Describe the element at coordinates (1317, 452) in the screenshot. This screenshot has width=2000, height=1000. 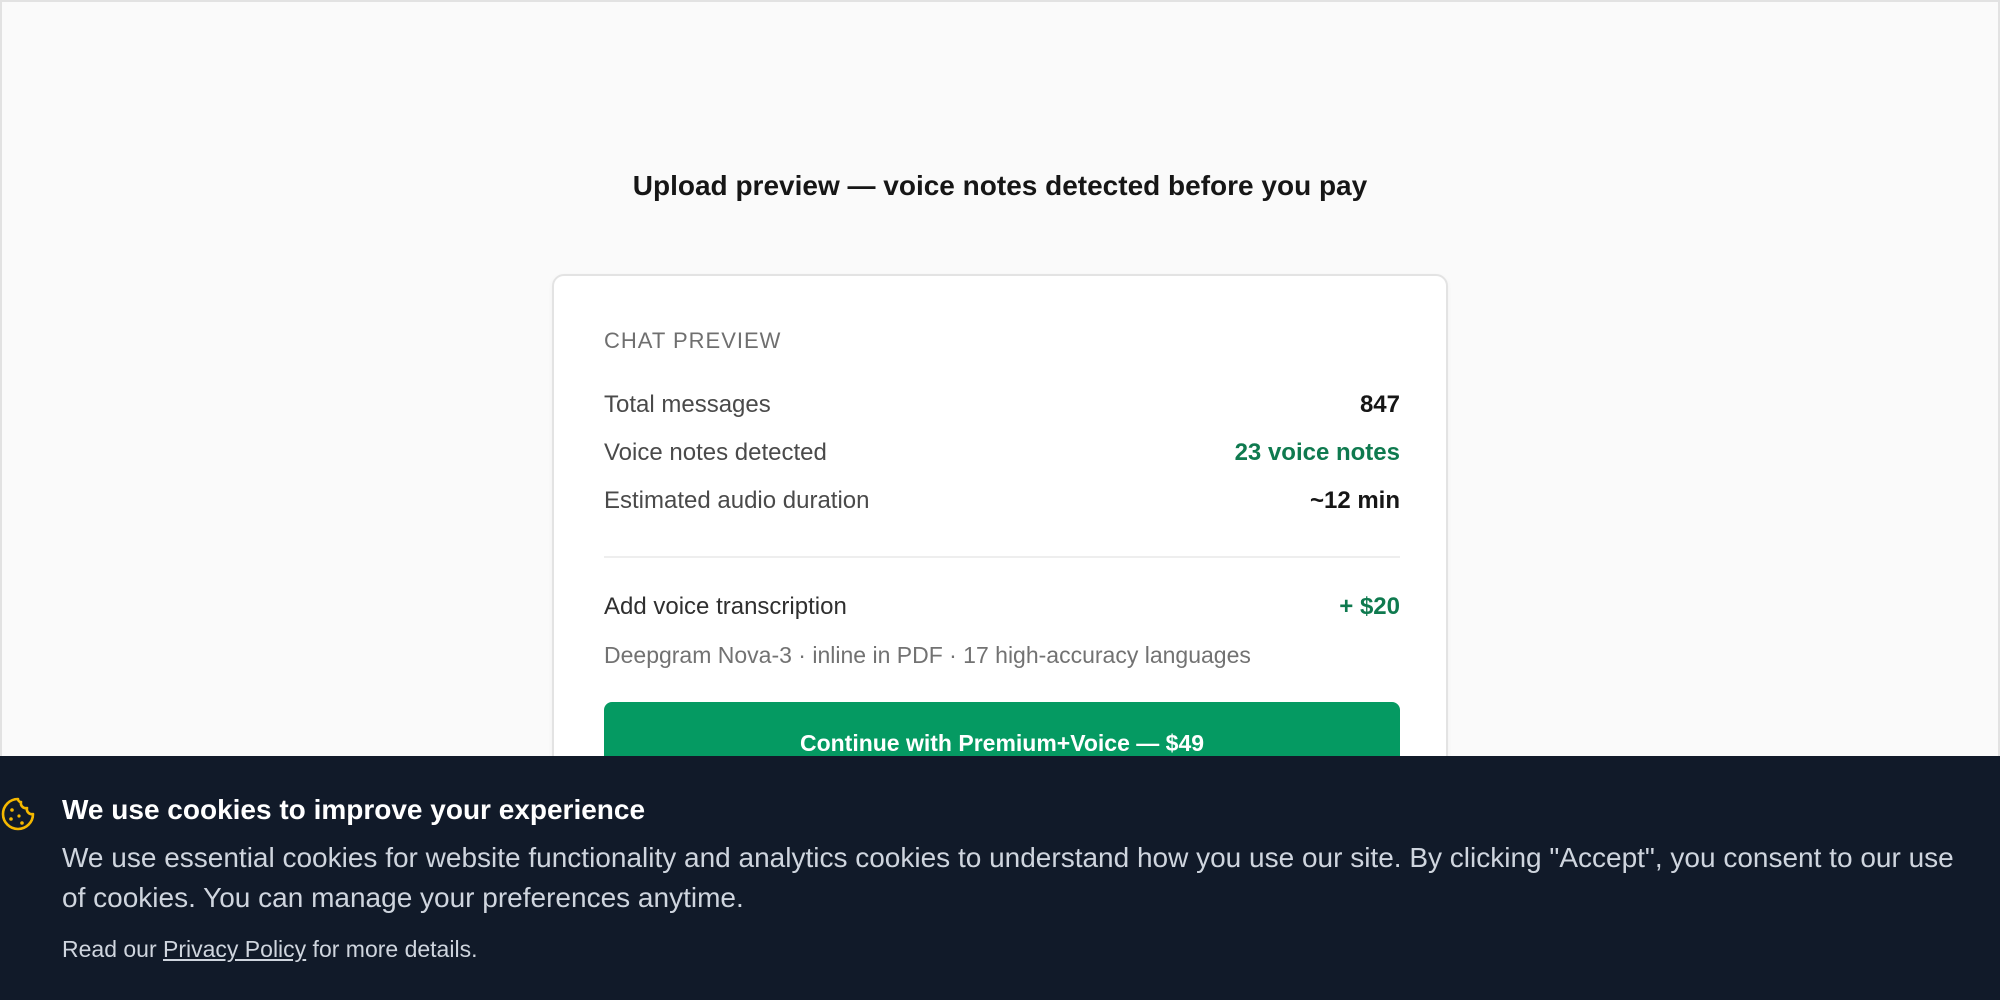
I see `stat-value: 23 voice notes` at that location.